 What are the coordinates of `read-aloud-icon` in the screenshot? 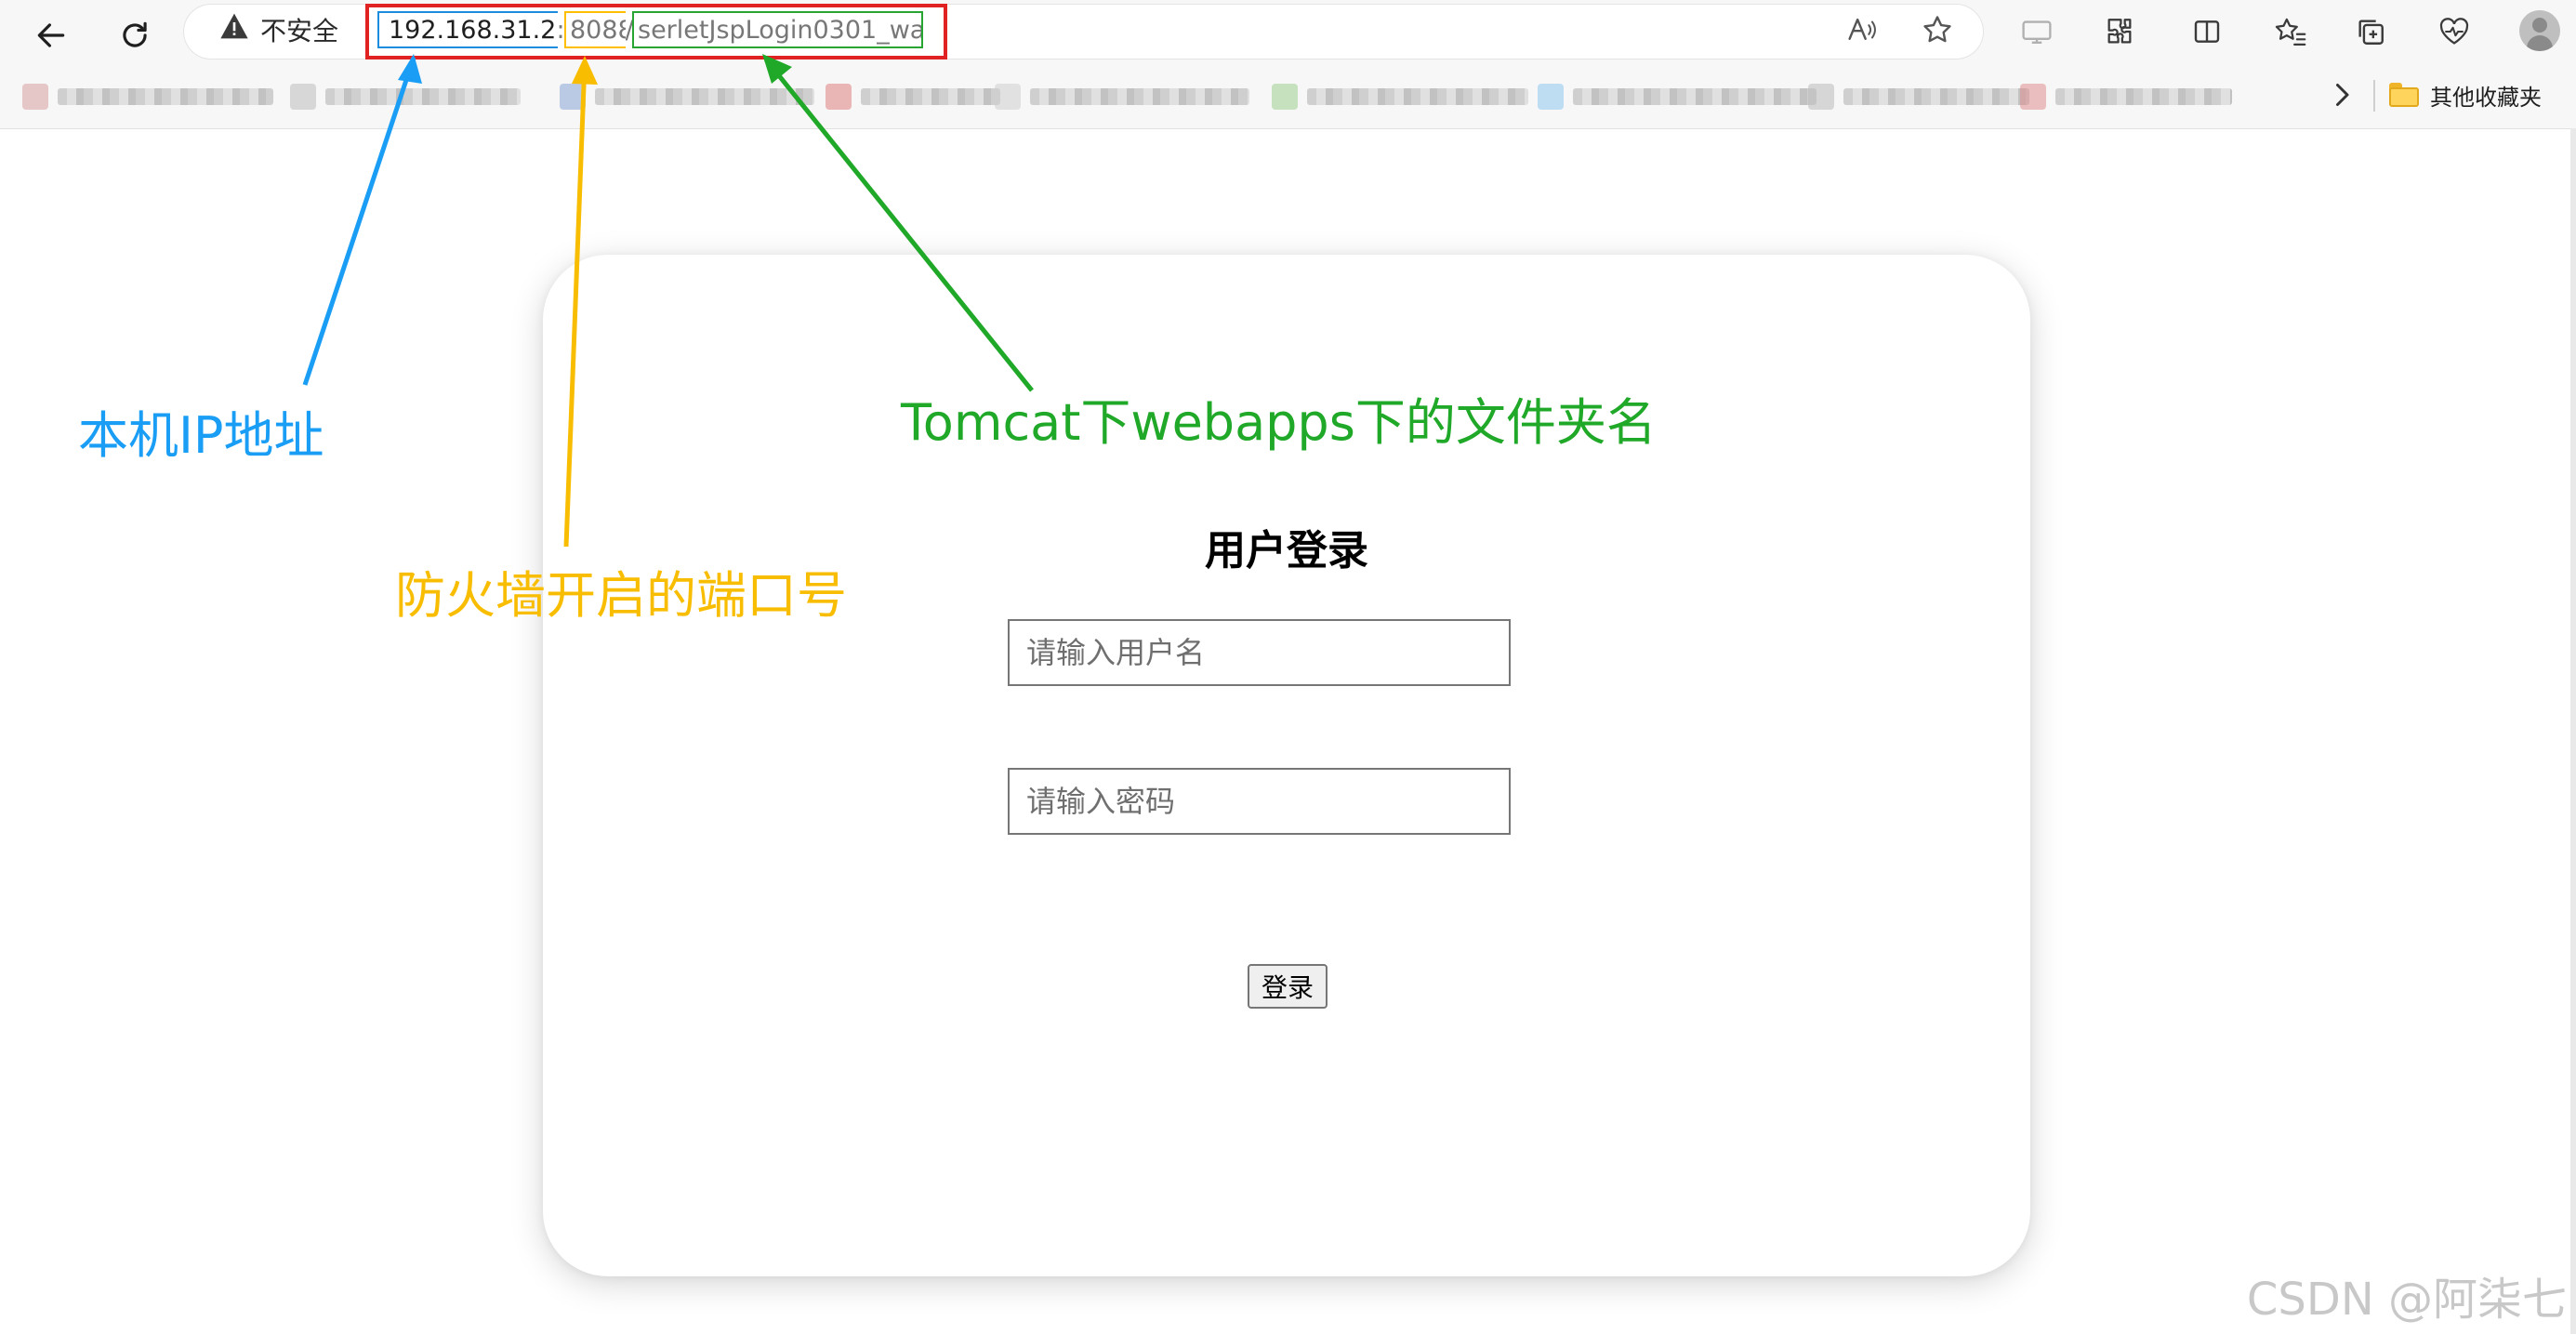 It's located at (1862, 29).